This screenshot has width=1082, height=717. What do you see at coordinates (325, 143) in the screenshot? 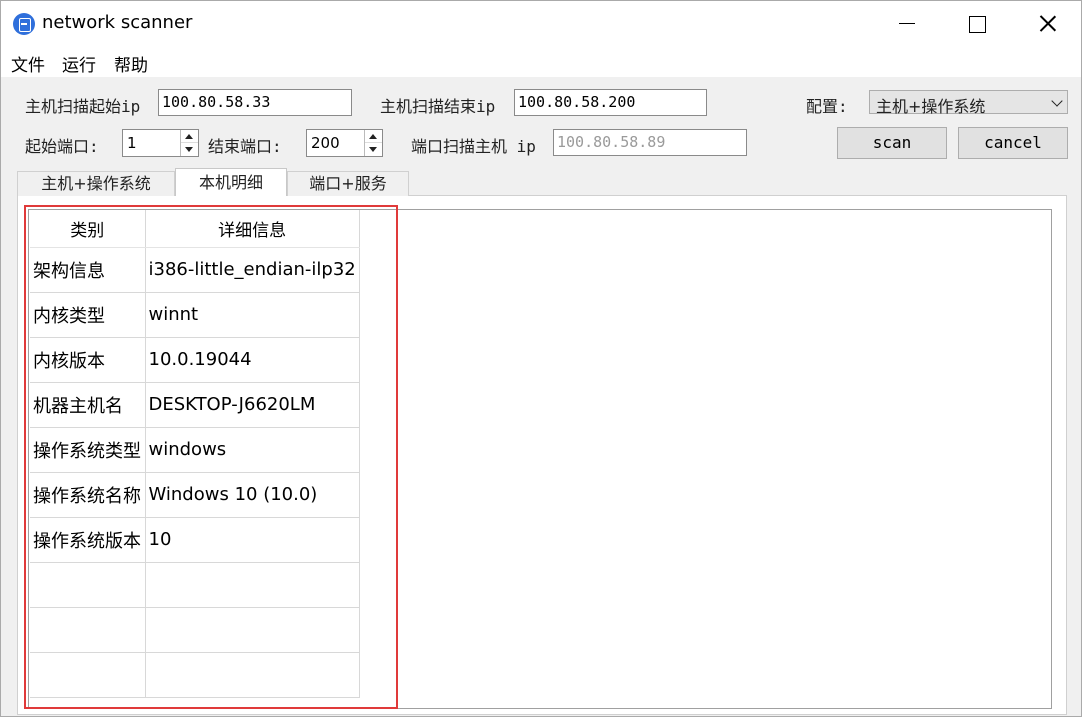
I see `end-port-value: 200` at bounding box center [325, 143].